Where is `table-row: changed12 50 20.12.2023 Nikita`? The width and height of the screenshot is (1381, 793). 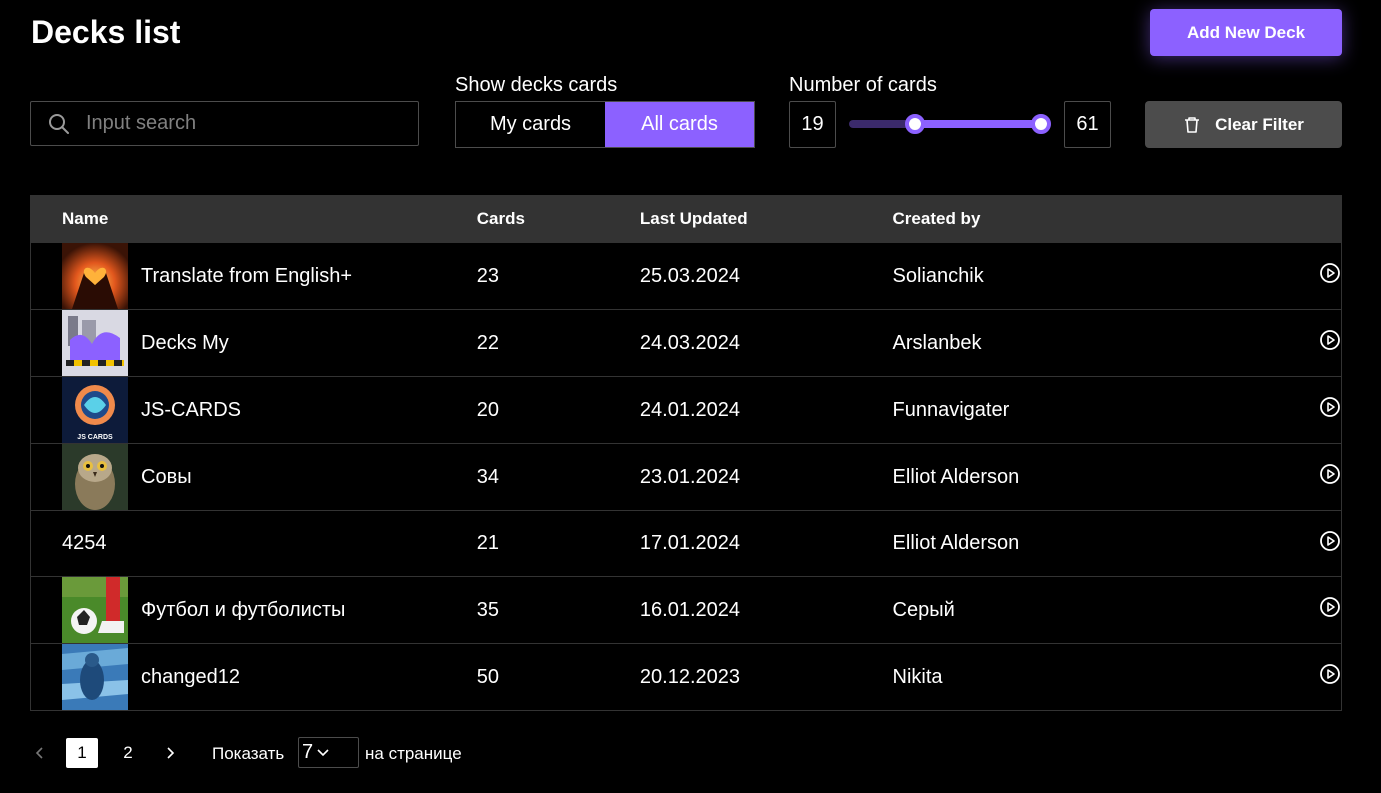 table-row: changed12 50 20.12.2023 Nikita is located at coordinates (686, 677).